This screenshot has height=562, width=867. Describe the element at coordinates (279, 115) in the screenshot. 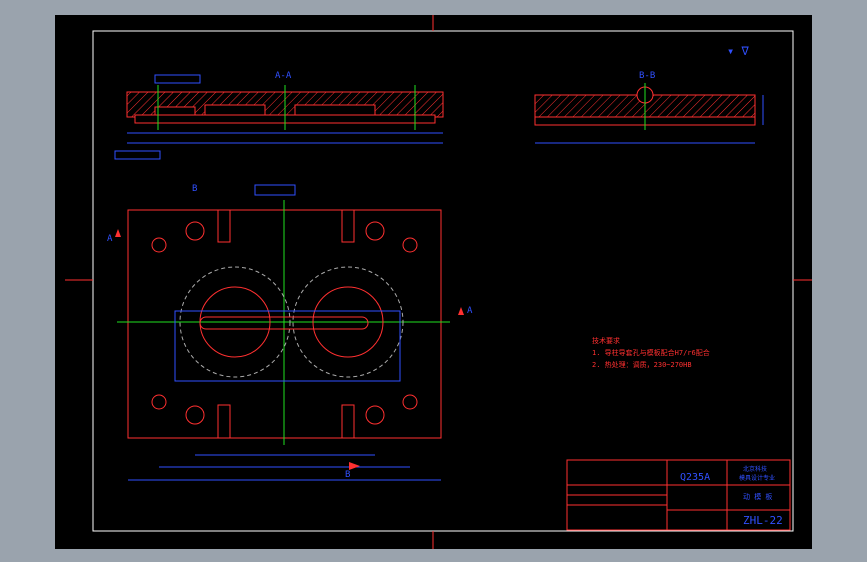

I see `section-a-a: A-A` at that location.